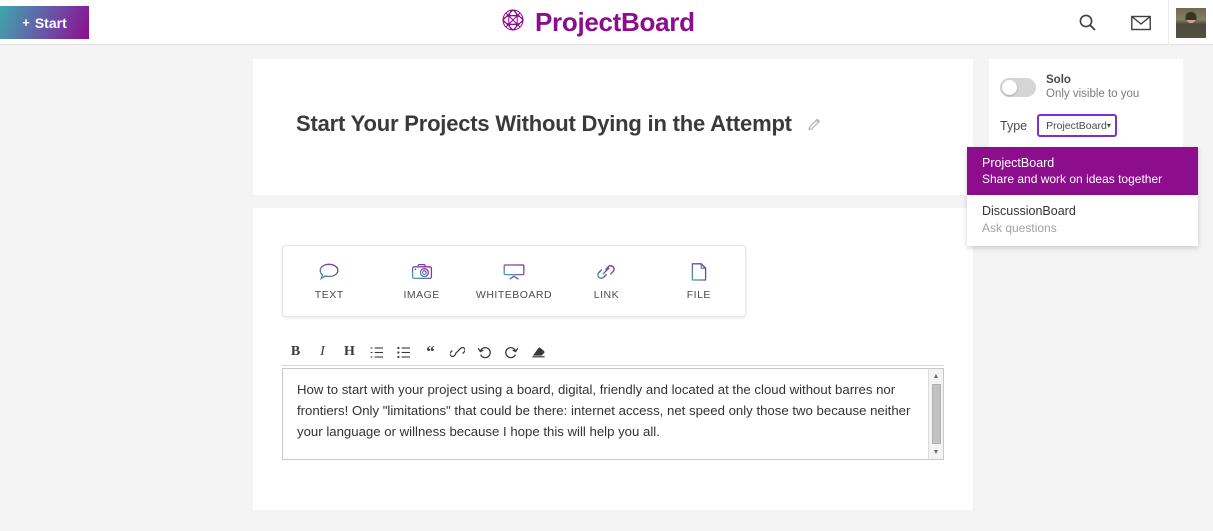 The height and width of the screenshot is (531, 1213). Describe the element at coordinates (936, 452) in the screenshot. I see `scroll-down-icon: ▼` at that location.